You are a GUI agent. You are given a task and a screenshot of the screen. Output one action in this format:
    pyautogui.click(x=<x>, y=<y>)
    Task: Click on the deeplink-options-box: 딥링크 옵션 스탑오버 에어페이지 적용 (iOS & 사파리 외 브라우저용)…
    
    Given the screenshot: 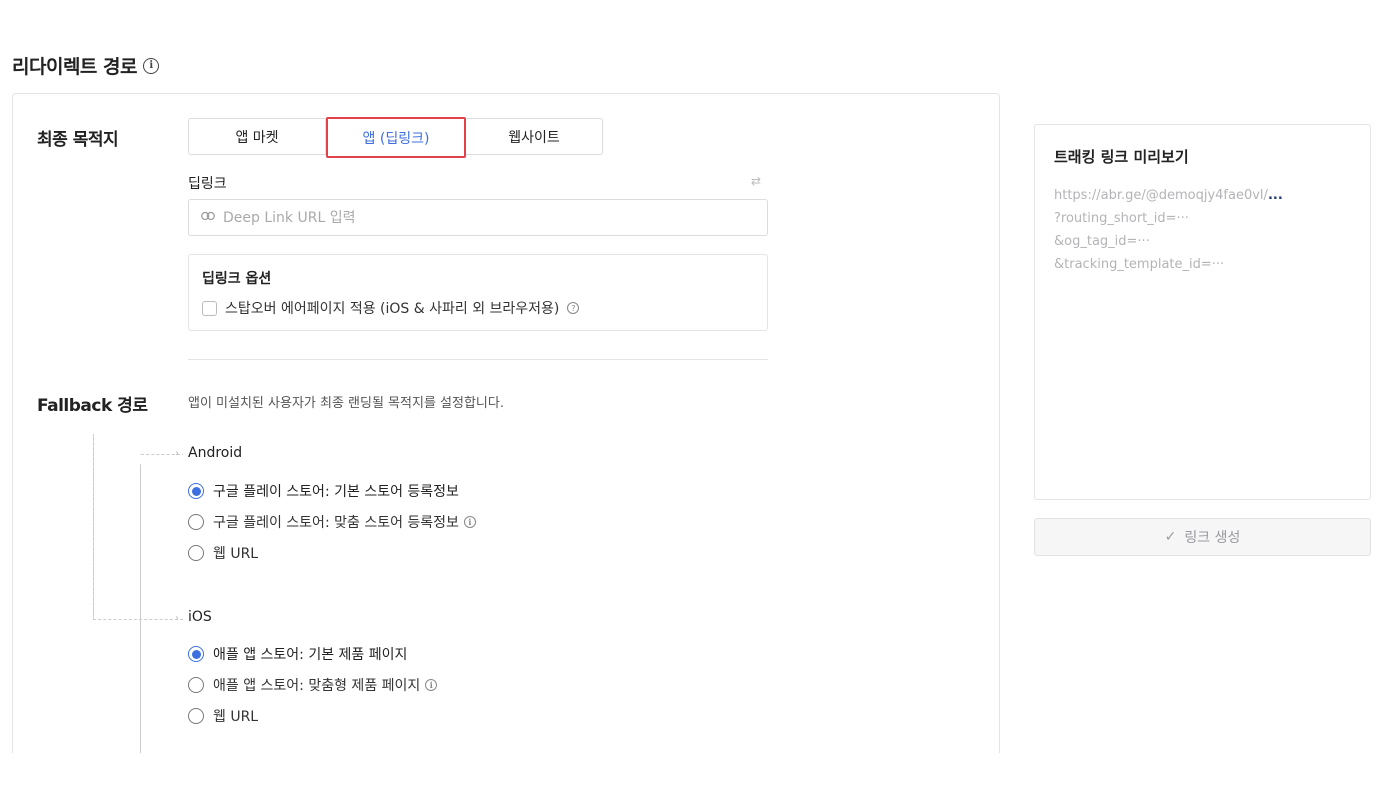 What is the action you would take?
    pyautogui.click(x=478, y=292)
    